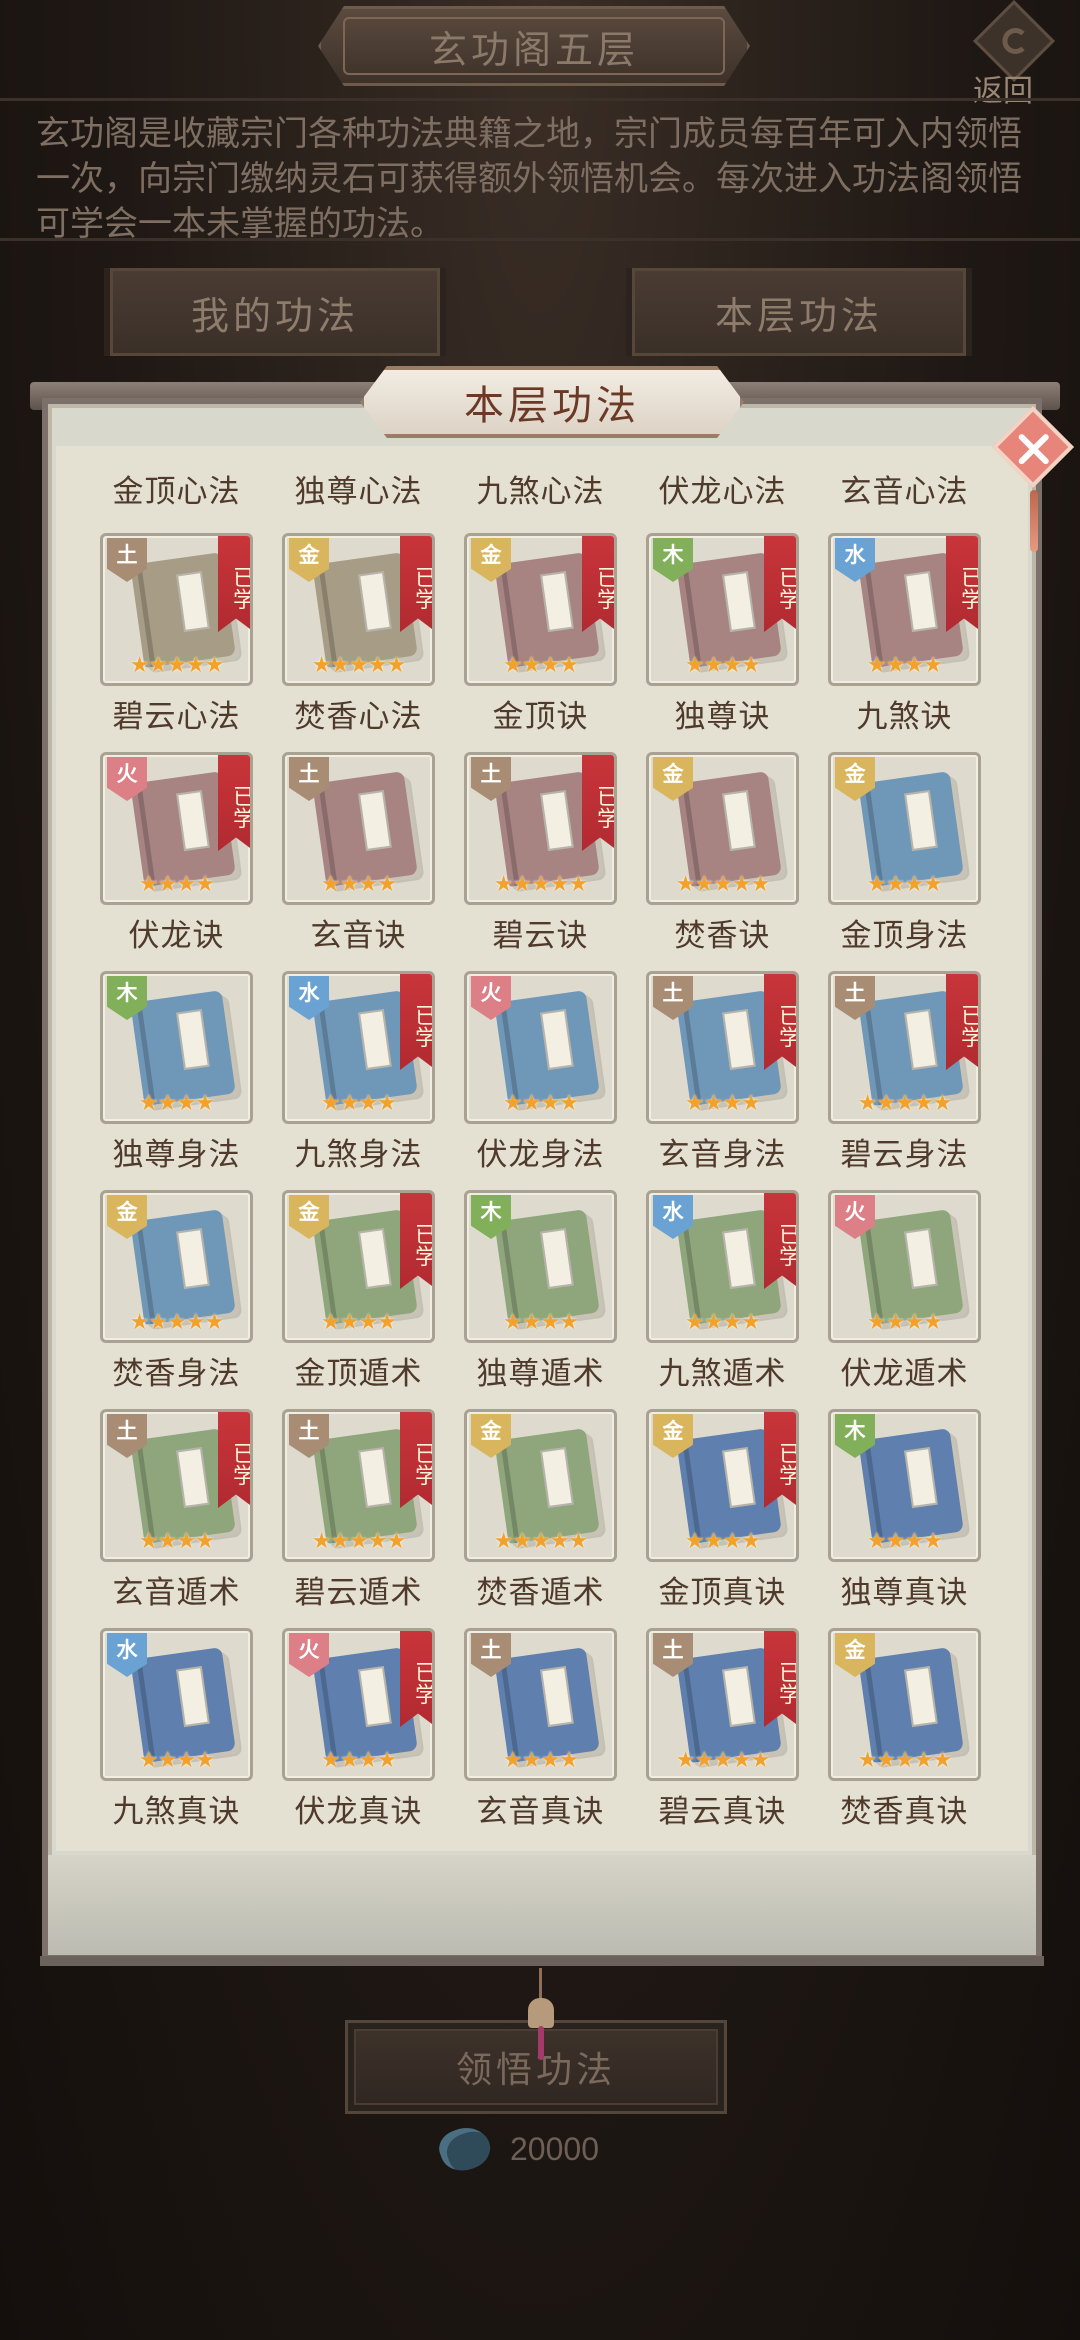 The width and height of the screenshot is (1080, 2340). I want to click on skill-item: 木 ★★★★ 独尊真诀, so click(904, 1518).